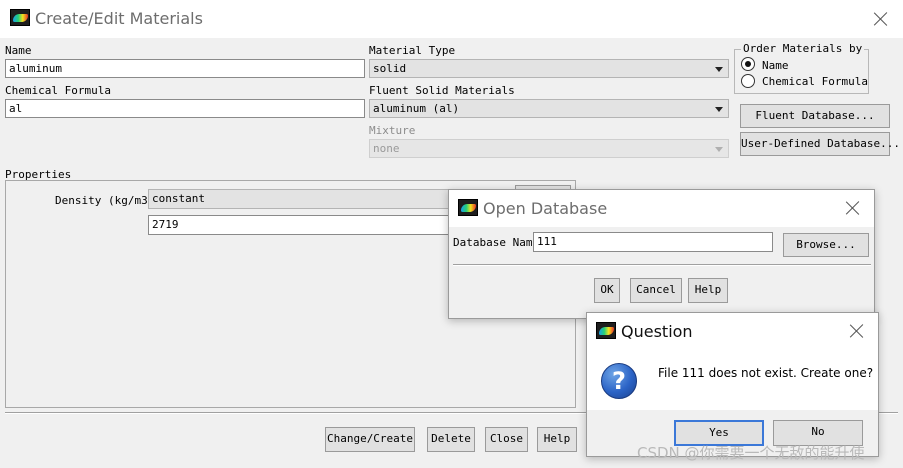 The width and height of the screenshot is (903, 468). I want to click on density-method-value: constant, so click(178, 198).